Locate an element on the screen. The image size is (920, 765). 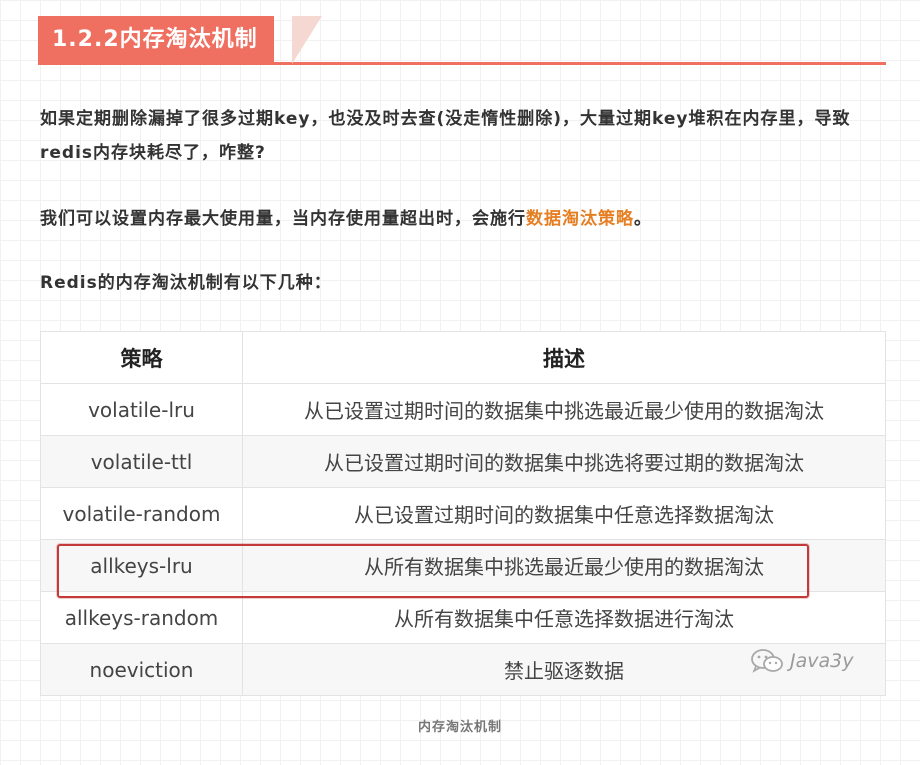
paragraph-intro: Redis的内存淘汰机制有以下几种： is located at coordinates (186, 283).